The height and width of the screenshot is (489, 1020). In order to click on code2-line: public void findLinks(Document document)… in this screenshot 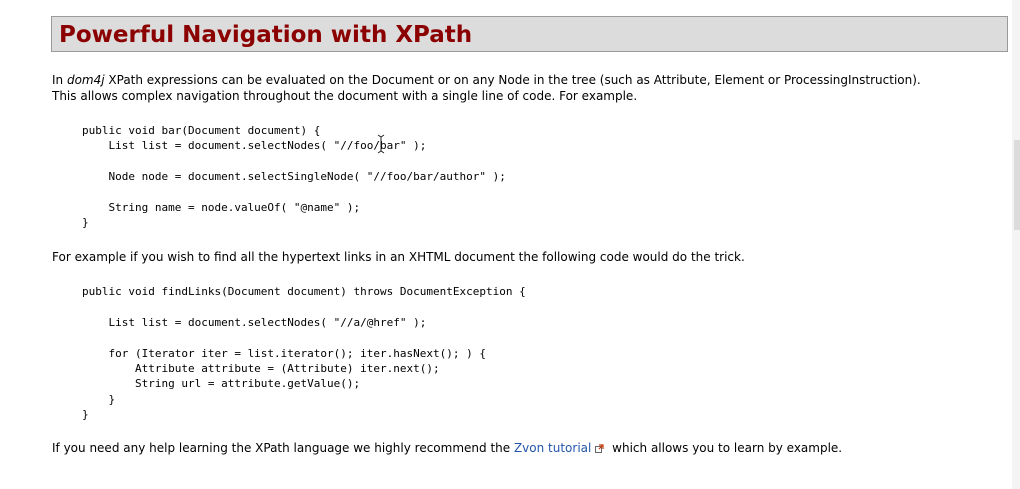, I will do `click(304, 291)`.